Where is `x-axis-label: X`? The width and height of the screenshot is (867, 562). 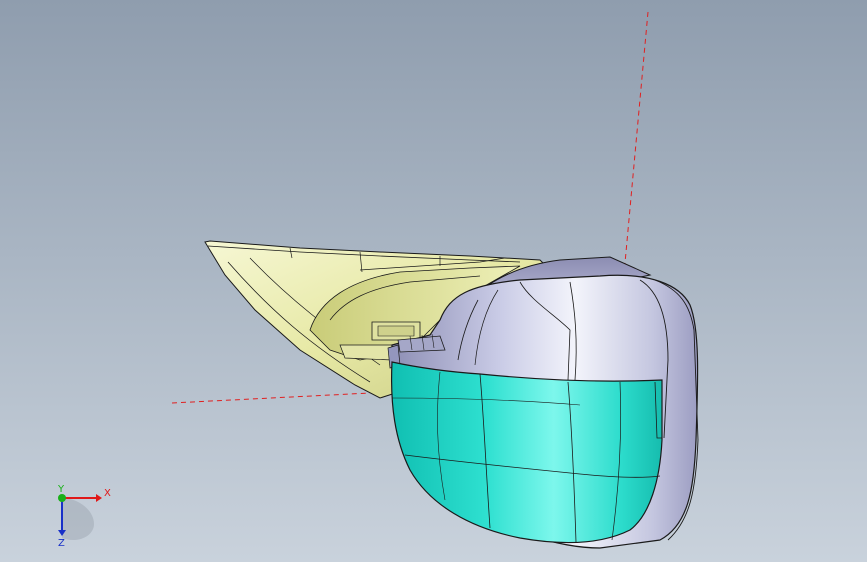 x-axis-label: X is located at coordinates (107, 493).